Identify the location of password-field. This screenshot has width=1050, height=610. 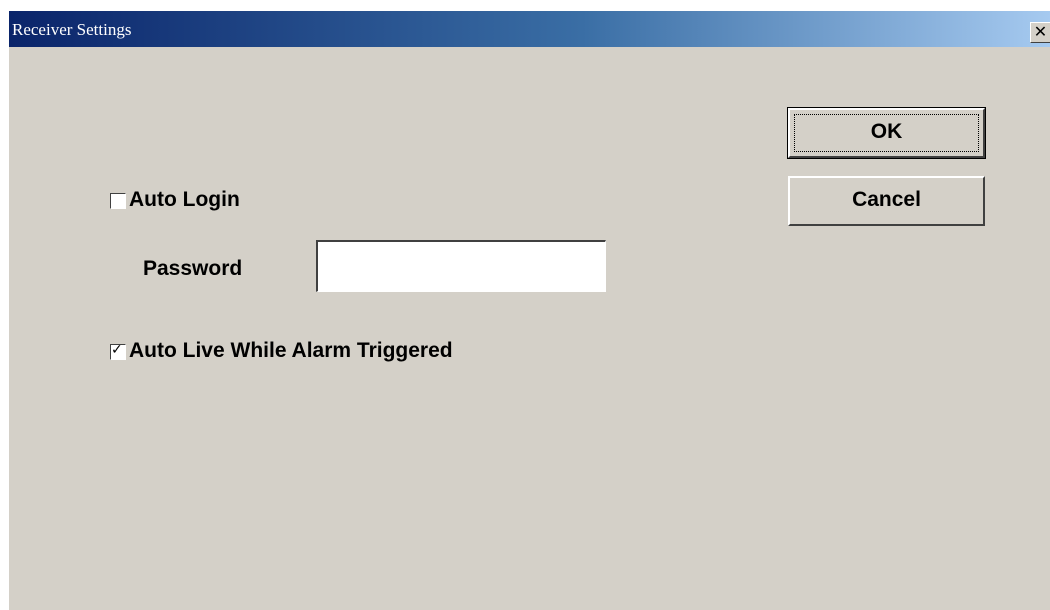
(461, 266).